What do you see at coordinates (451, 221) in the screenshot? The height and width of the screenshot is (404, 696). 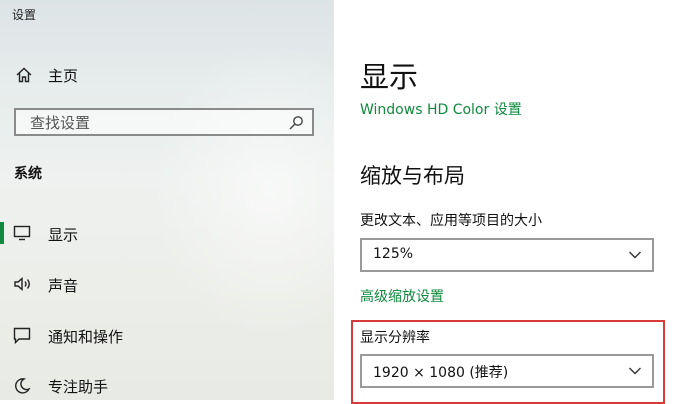 I see `scale-label: 更改文本、应用等项目的大小` at bounding box center [451, 221].